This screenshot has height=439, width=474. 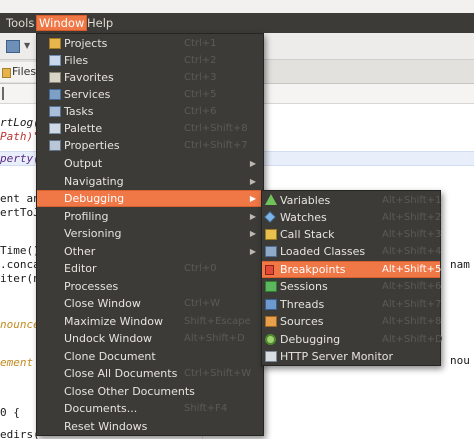 I want to click on menu-item-navigating: Navigating ▶, so click(x=150, y=181).